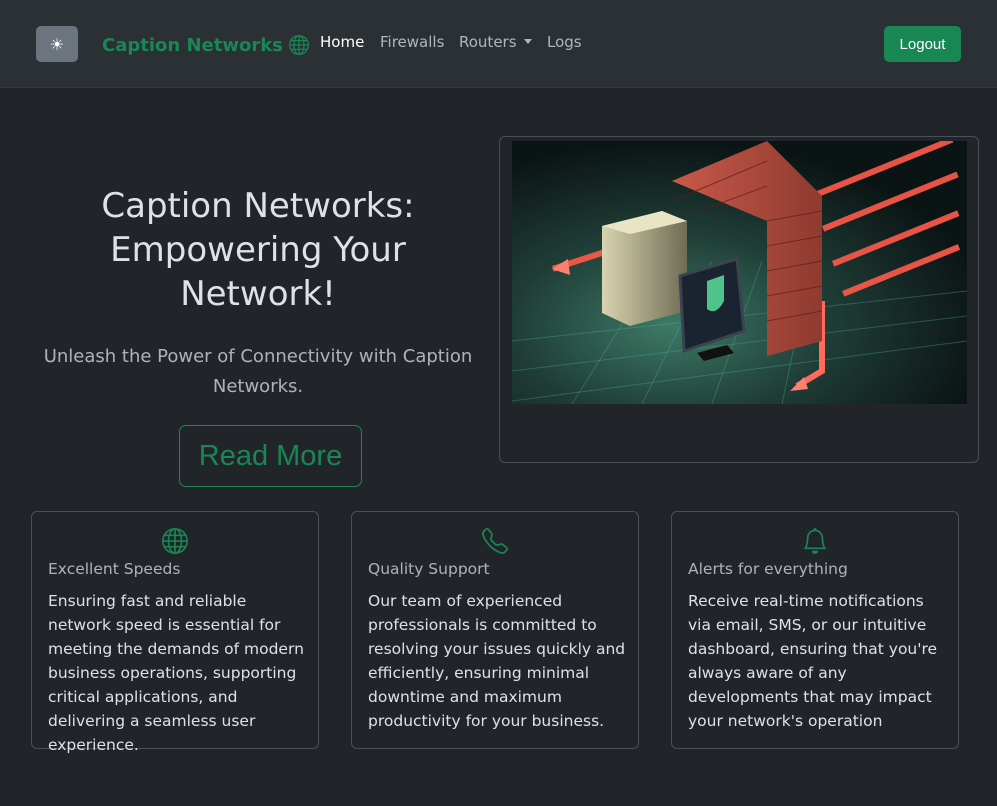 This screenshot has width=997, height=806. What do you see at coordinates (815, 542) in the screenshot?
I see `bell-icon` at bounding box center [815, 542].